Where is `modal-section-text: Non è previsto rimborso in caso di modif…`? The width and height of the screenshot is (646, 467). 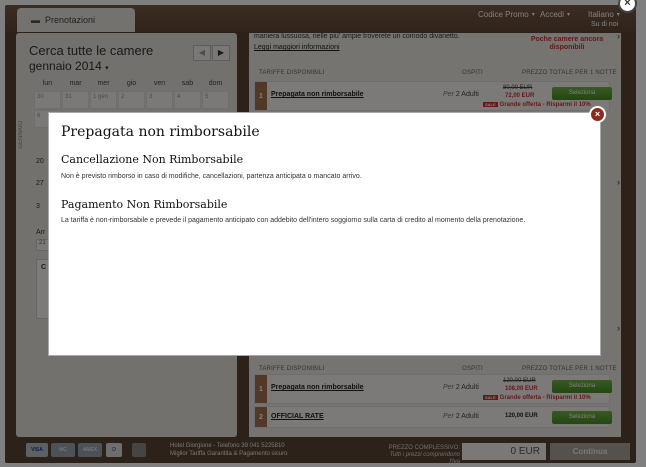 modal-section-text: Non è previsto rimborso in caso di modif… is located at coordinates (211, 176).